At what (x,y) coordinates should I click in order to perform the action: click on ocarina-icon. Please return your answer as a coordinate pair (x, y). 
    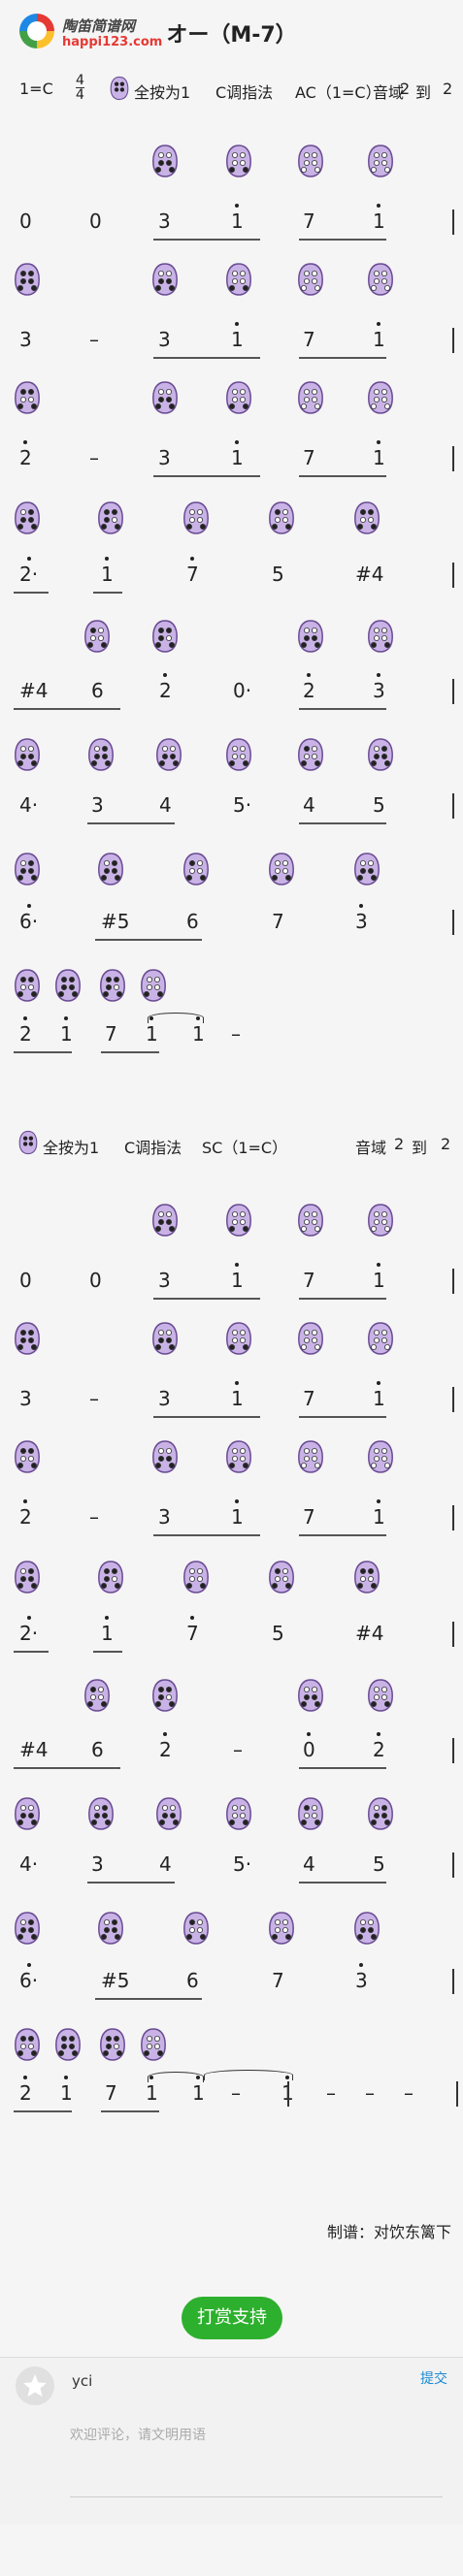
    Looking at the image, I should click on (28, 1142).